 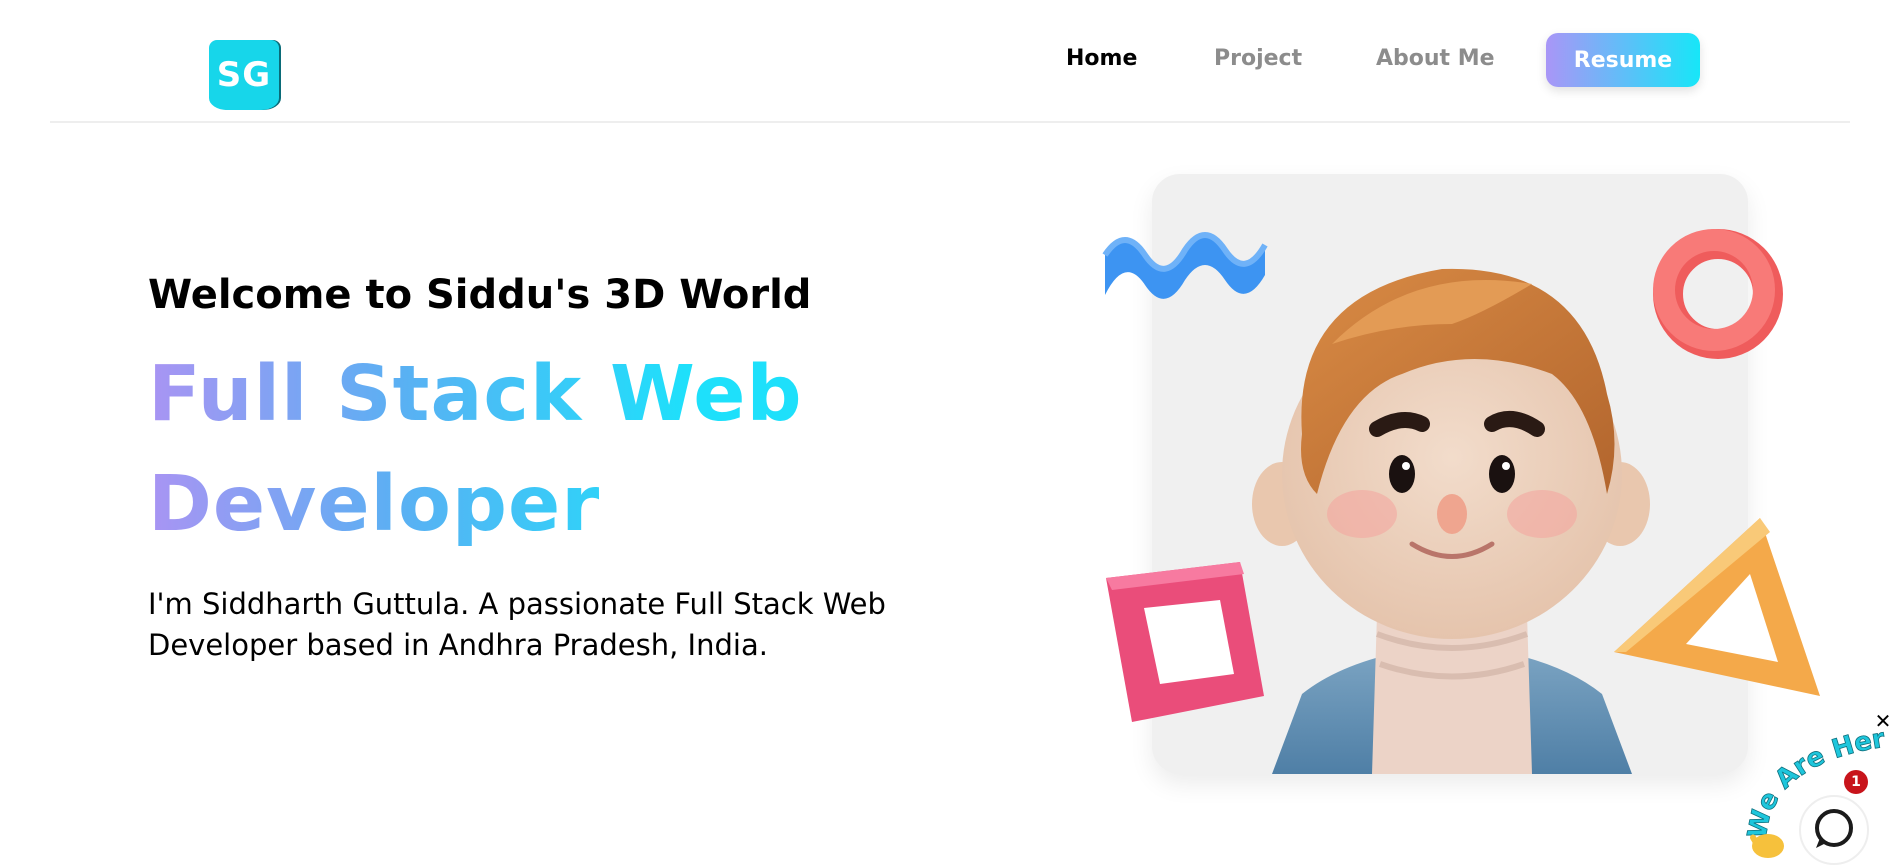 I want to click on nav-project-link: Project, so click(x=1258, y=58).